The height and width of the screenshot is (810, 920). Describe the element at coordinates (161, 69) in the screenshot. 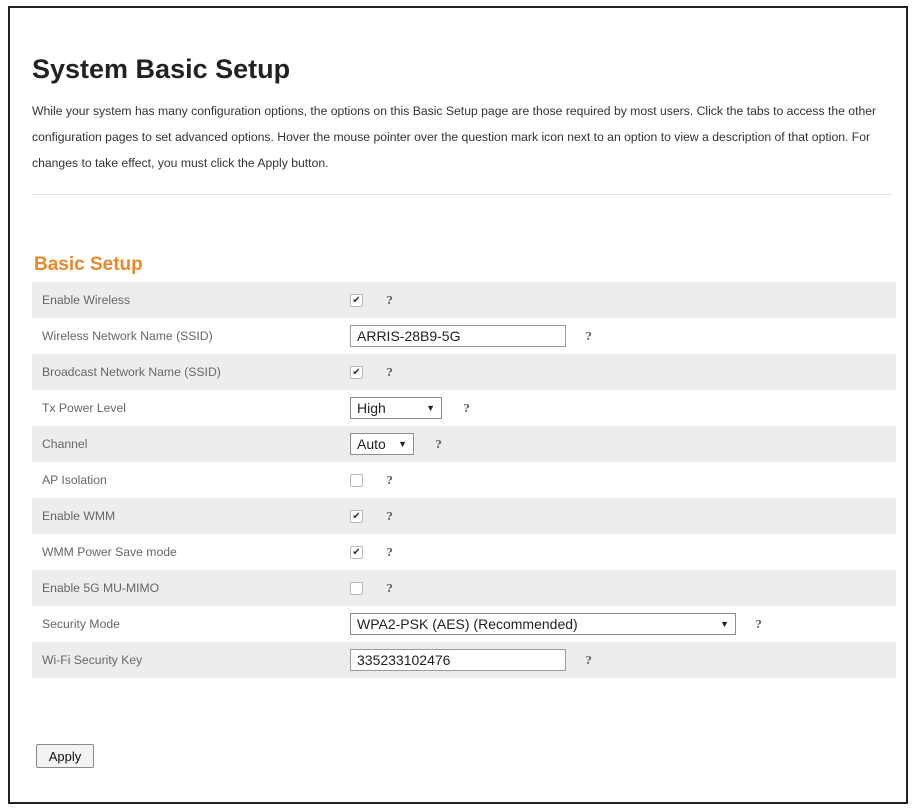

I see `page-title: System Basic Setup` at that location.